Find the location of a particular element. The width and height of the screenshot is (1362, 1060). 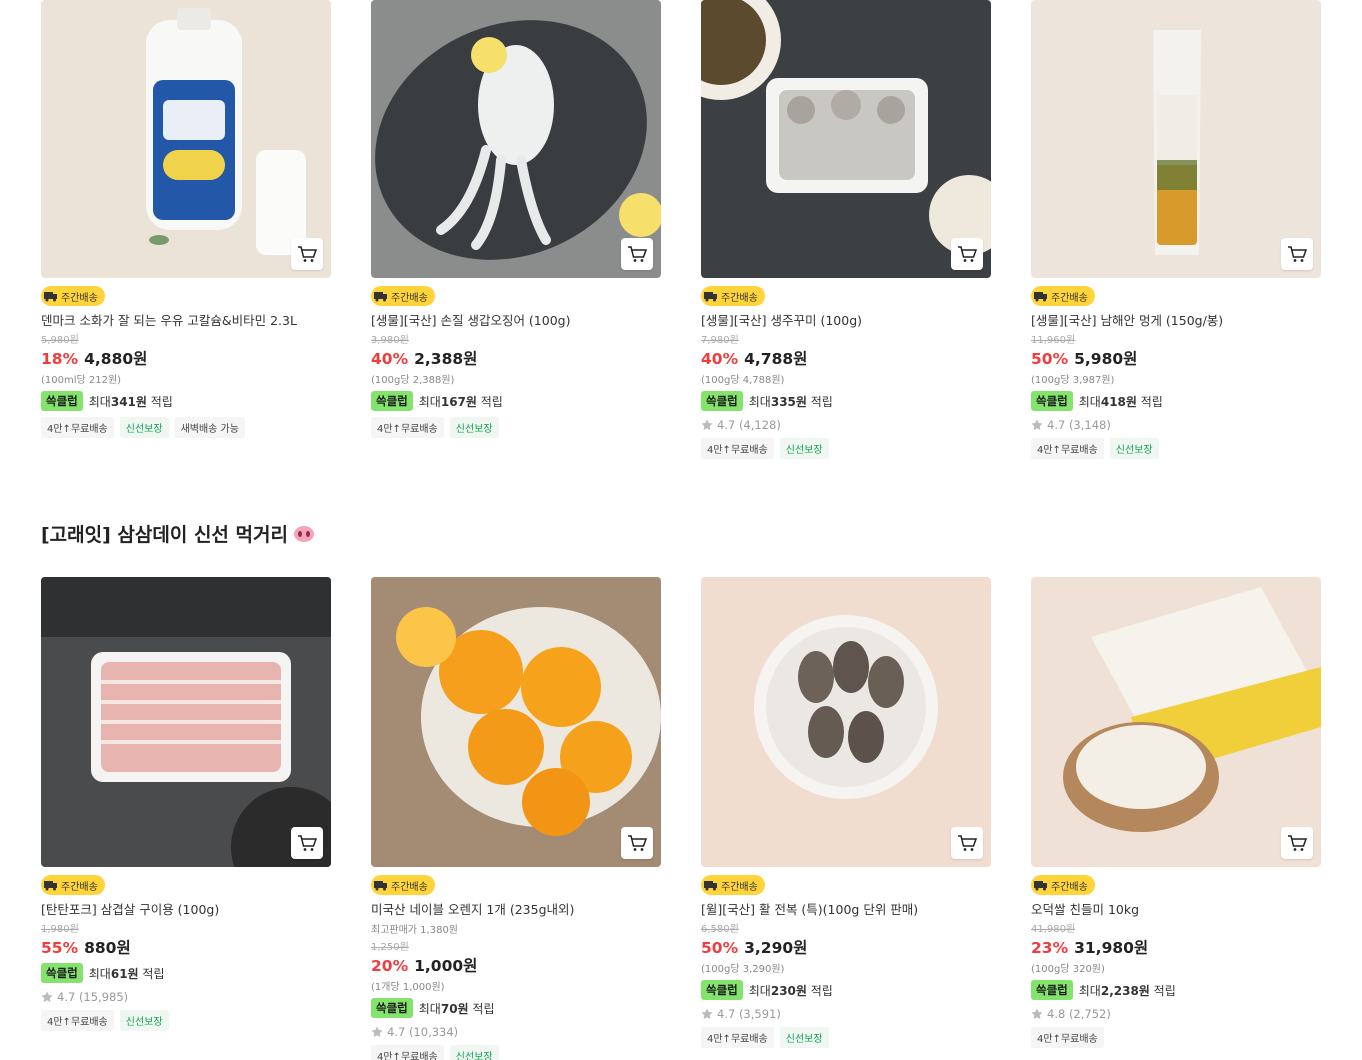

sale-price: 2,388원 is located at coordinates (446, 359).